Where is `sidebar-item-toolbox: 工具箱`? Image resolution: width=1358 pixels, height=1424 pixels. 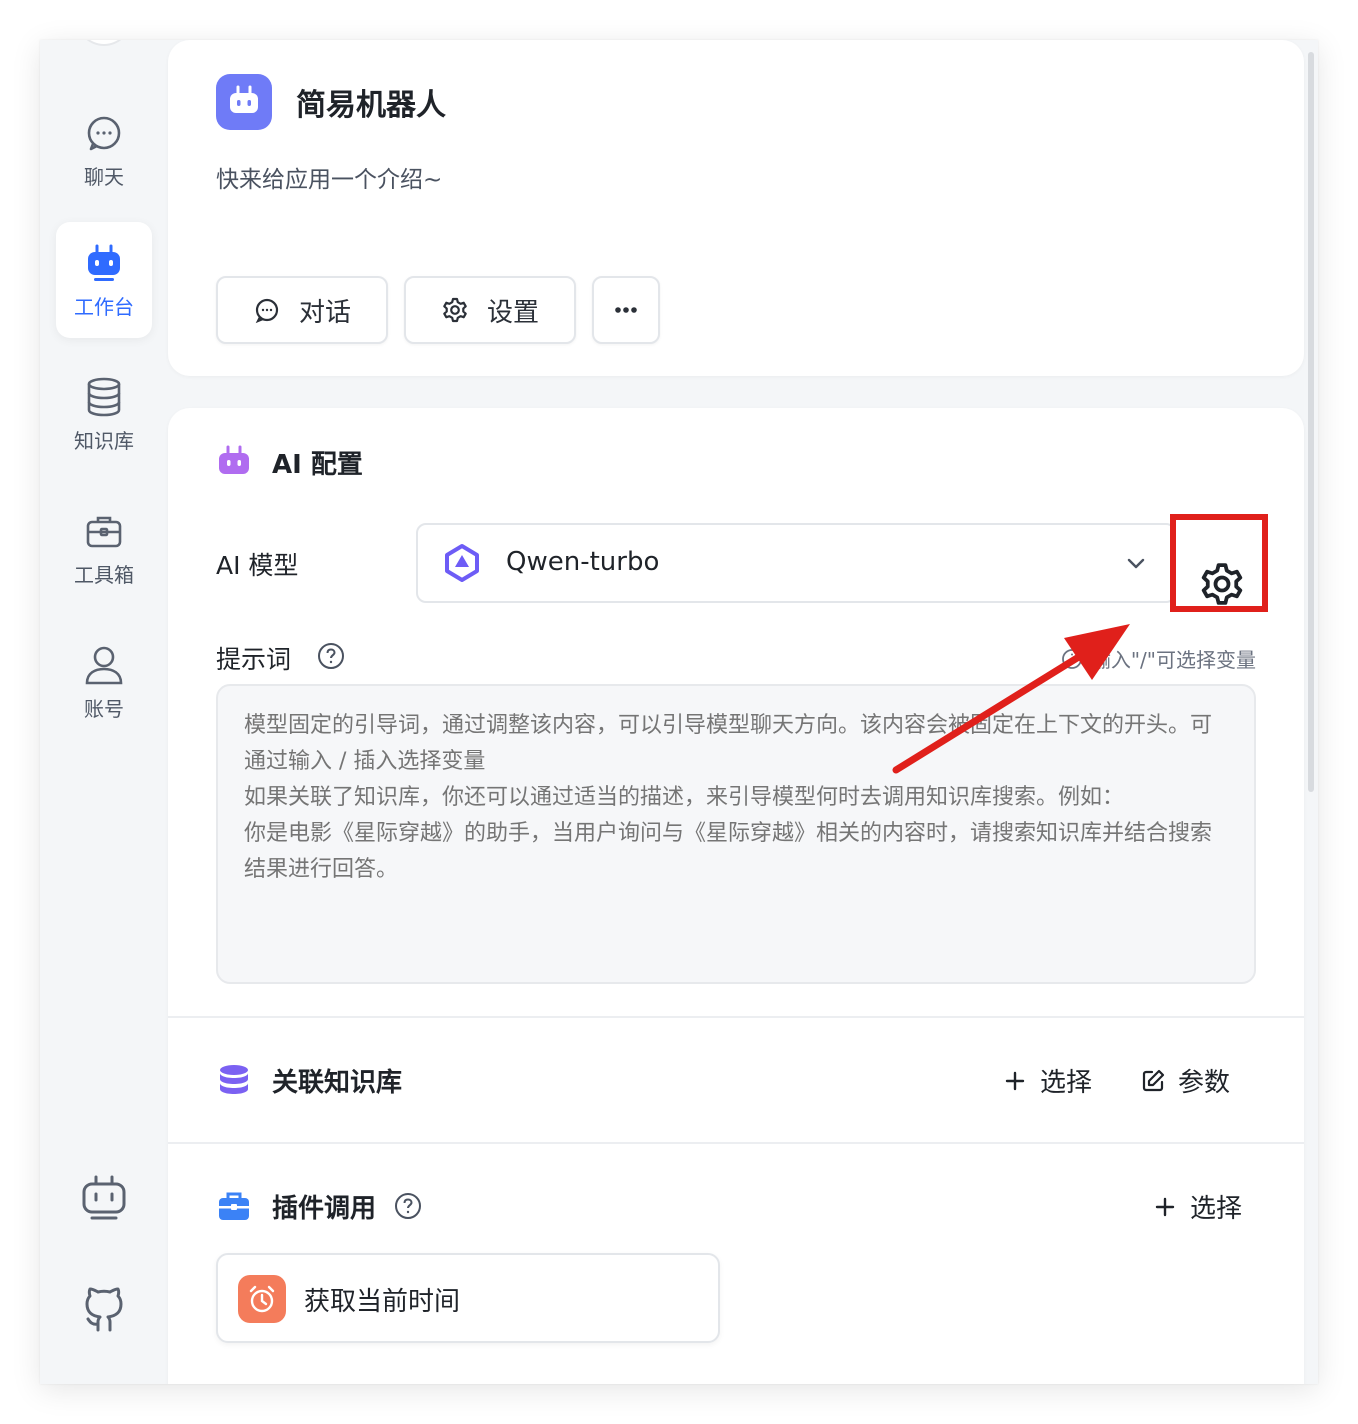 sidebar-item-toolbox: 工具箱 is located at coordinates (104, 548).